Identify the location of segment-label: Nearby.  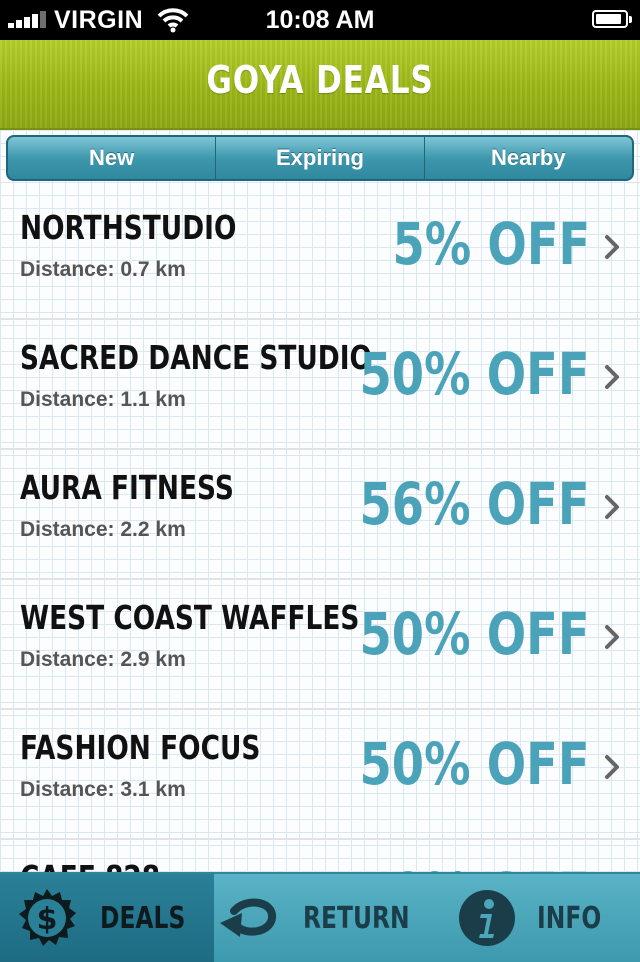
(528, 157).